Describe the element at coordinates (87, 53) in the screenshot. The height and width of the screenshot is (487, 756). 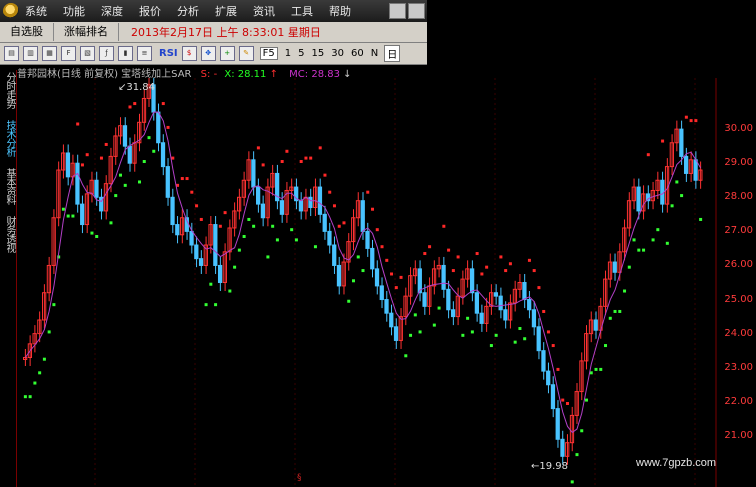
I see `grid-icon: ▧` at that location.